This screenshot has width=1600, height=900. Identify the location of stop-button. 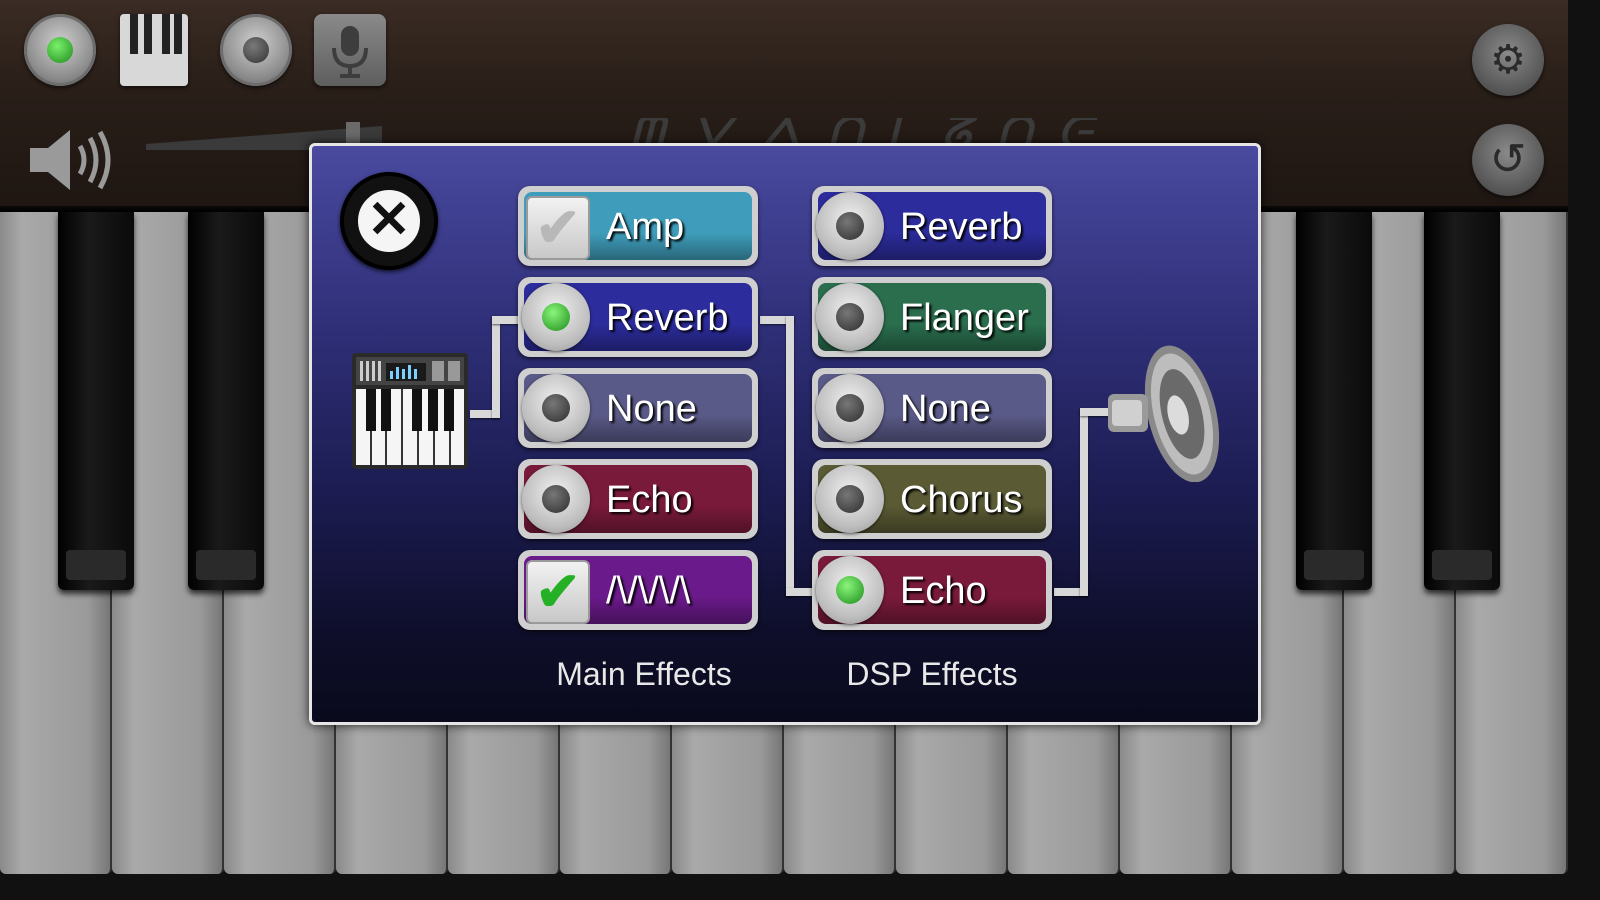
(256, 50).